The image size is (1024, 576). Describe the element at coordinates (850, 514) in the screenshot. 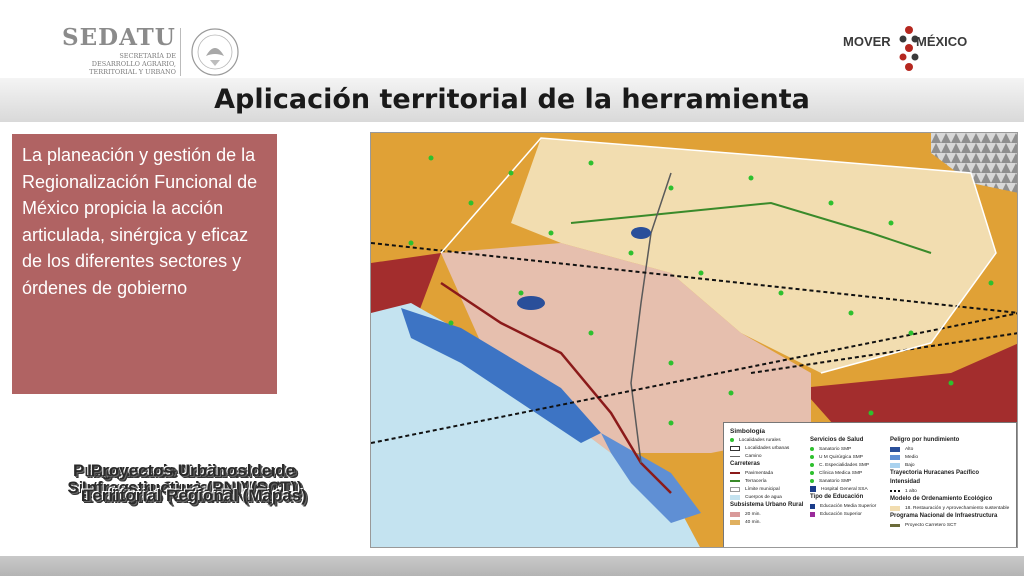

I see `legend-item: Educación Superior` at that location.